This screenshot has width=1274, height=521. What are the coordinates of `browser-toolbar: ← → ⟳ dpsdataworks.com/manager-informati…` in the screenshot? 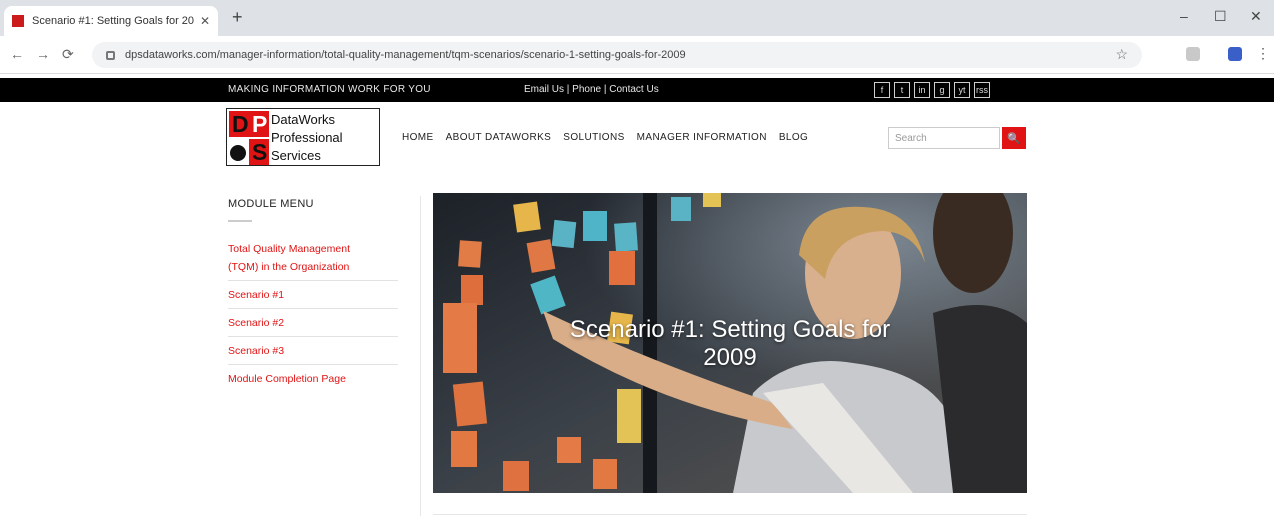 It's located at (637, 55).